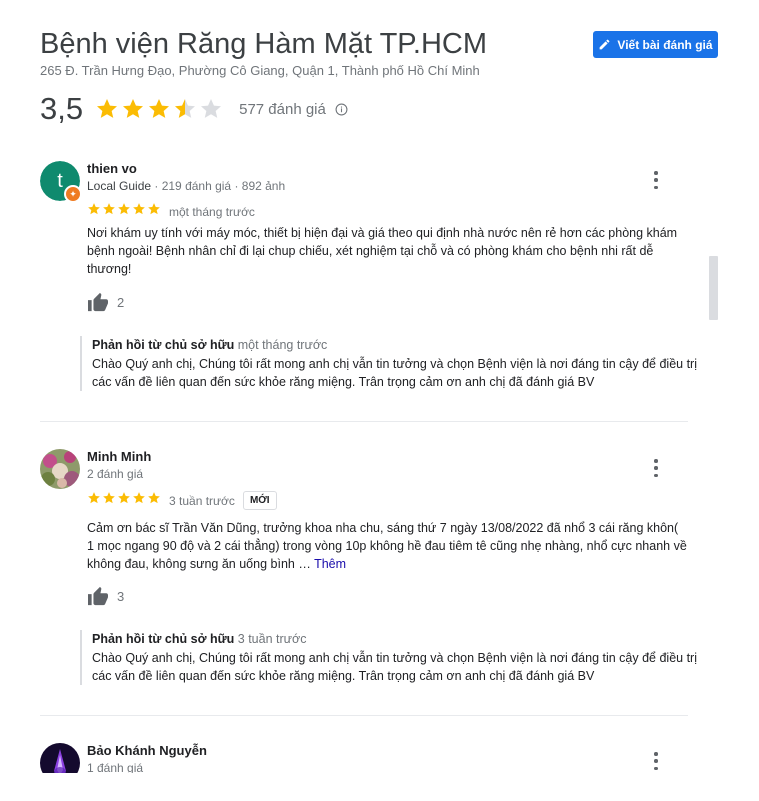 This screenshot has width=759, height=801. What do you see at coordinates (605, 44) in the screenshot?
I see `pencil-icon` at bounding box center [605, 44].